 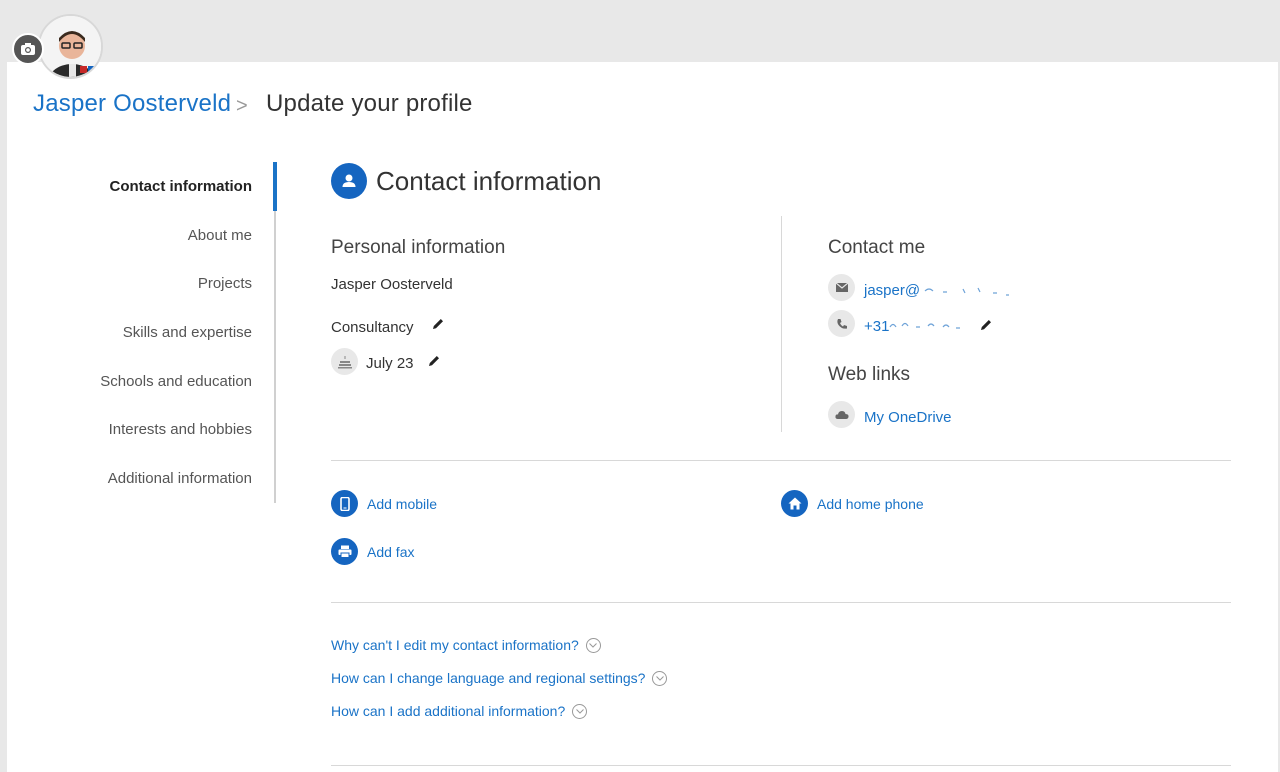 What do you see at coordinates (455, 645) in the screenshot?
I see `faq-question: Why can't I edit my contact information?` at bounding box center [455, 645].